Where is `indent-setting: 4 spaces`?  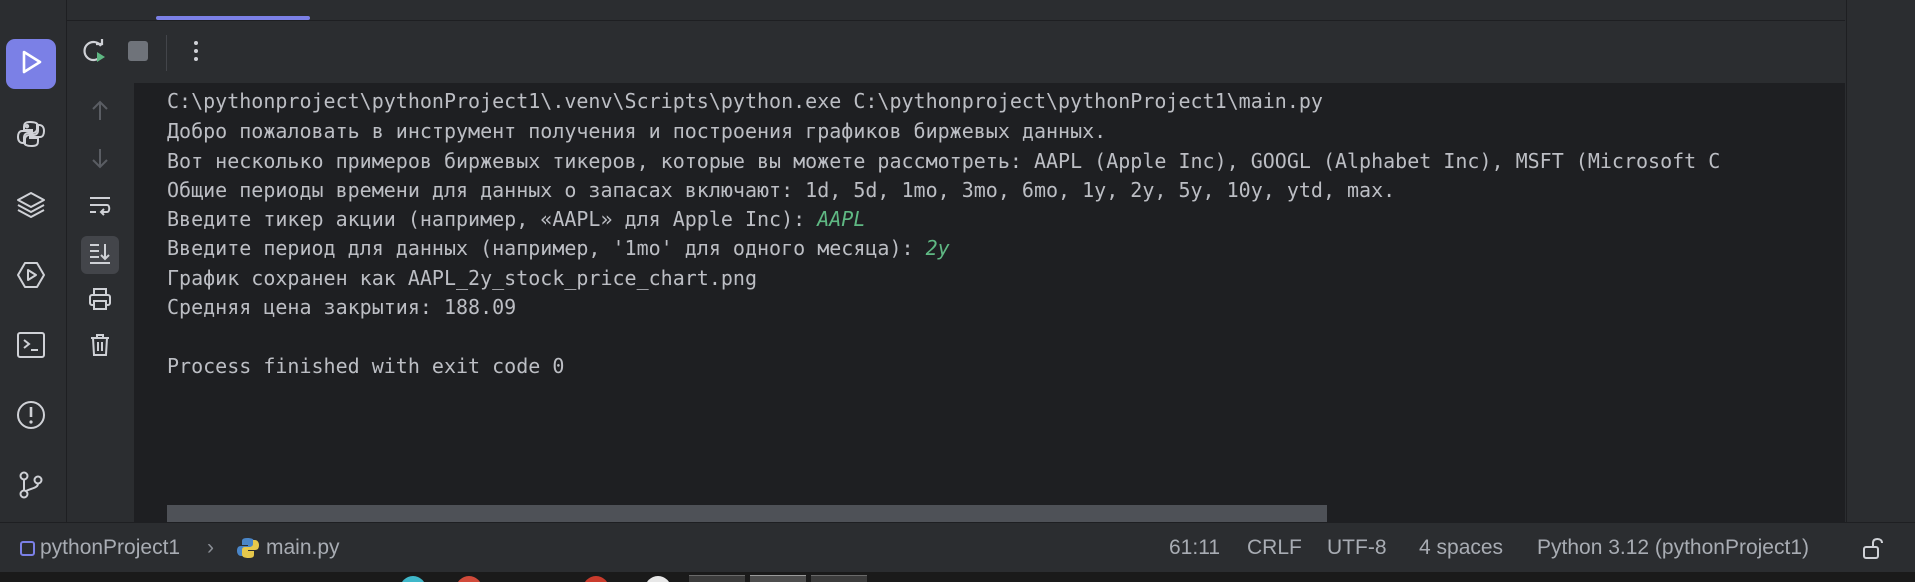
indent-setting: 4 spaces is located at coordinates (1461, 548).